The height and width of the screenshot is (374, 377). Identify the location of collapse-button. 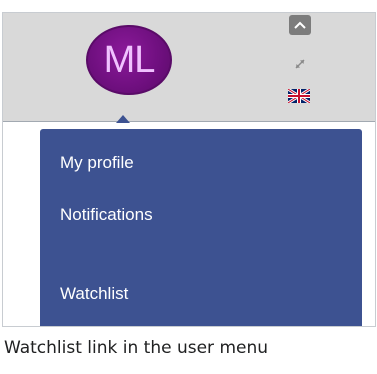
(300, 25).